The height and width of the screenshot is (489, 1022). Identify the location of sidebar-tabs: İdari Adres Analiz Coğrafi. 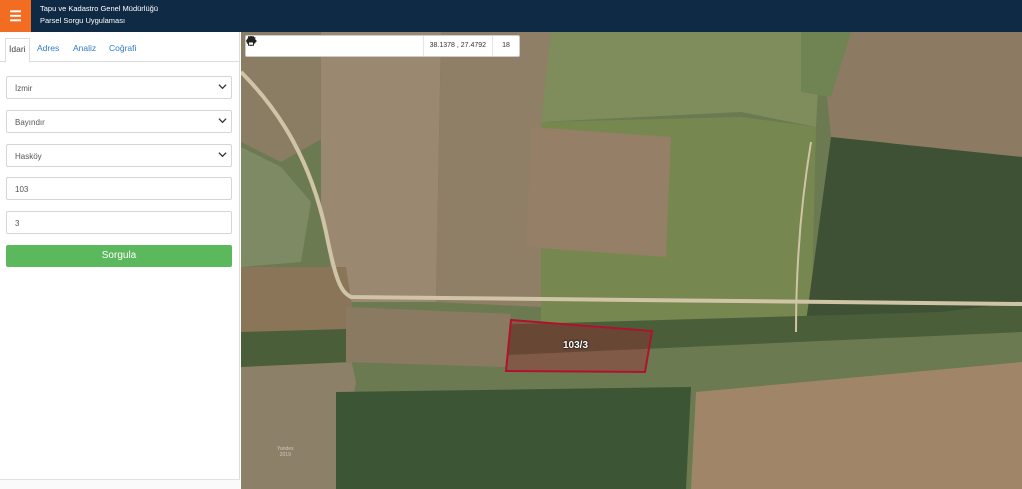
(120, 47).